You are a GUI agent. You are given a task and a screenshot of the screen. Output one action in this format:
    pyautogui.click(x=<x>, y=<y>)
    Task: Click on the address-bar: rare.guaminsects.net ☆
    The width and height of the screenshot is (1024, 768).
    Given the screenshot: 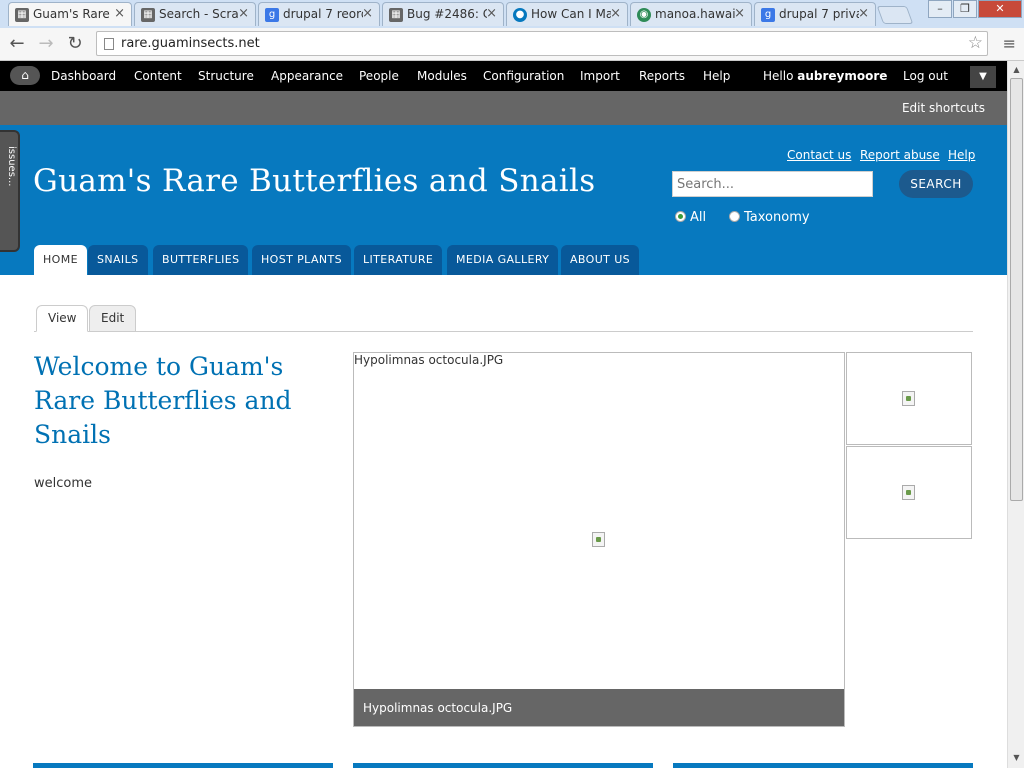 What is the action you would take?
    pyautogui.click(x=542, y=43)
    